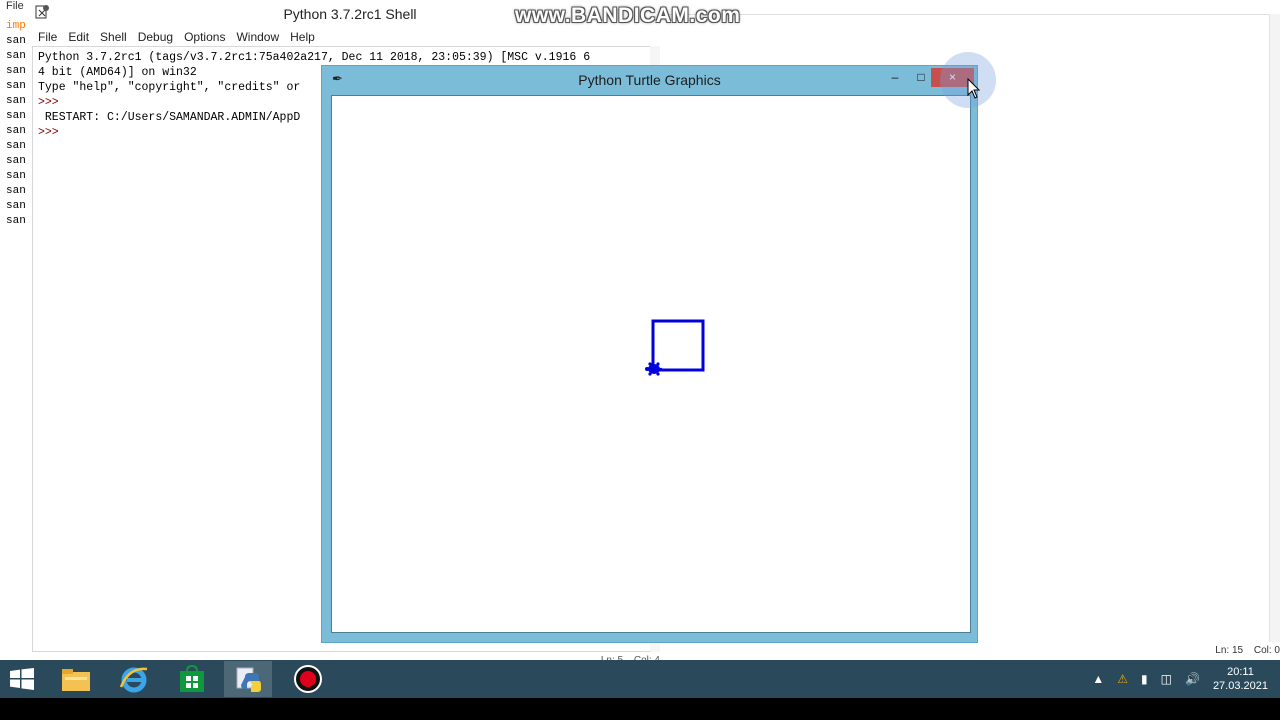 This screenshot has width=1280, height=720. Describe the element at coordinates (1122, 679) in the screenshot. I see `warning-flag-icon: ⚠` at that location.